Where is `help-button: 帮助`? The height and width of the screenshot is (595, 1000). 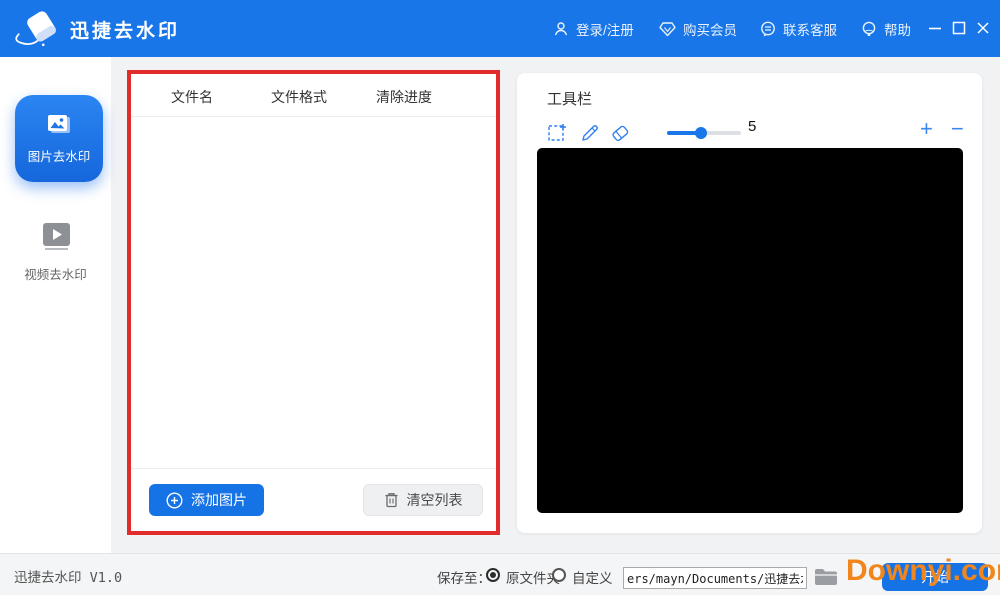
help-button: 帮助 is located at coordinates (886, 28).